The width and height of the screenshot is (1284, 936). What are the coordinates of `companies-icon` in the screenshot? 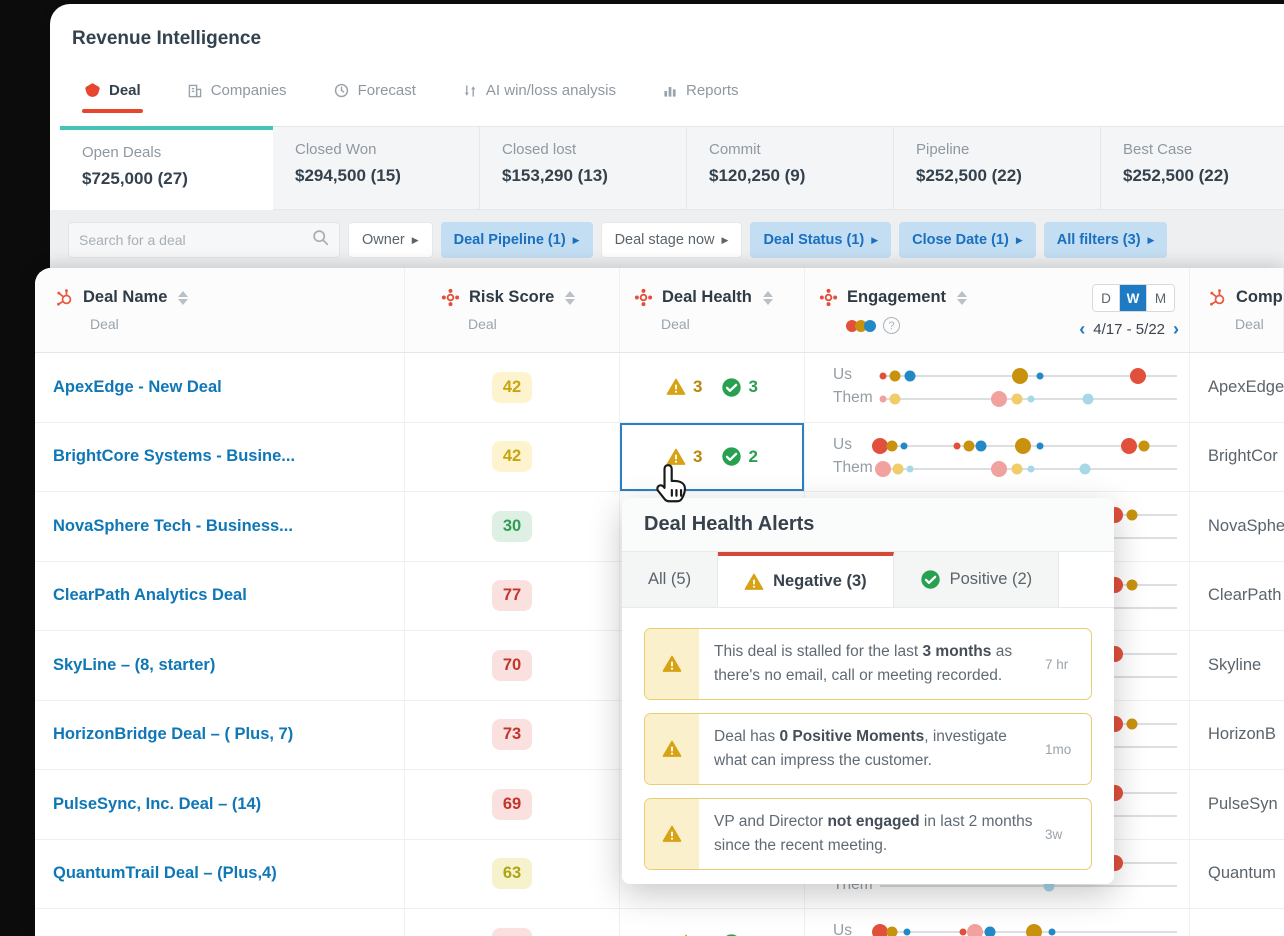 It's located at (195, 91).